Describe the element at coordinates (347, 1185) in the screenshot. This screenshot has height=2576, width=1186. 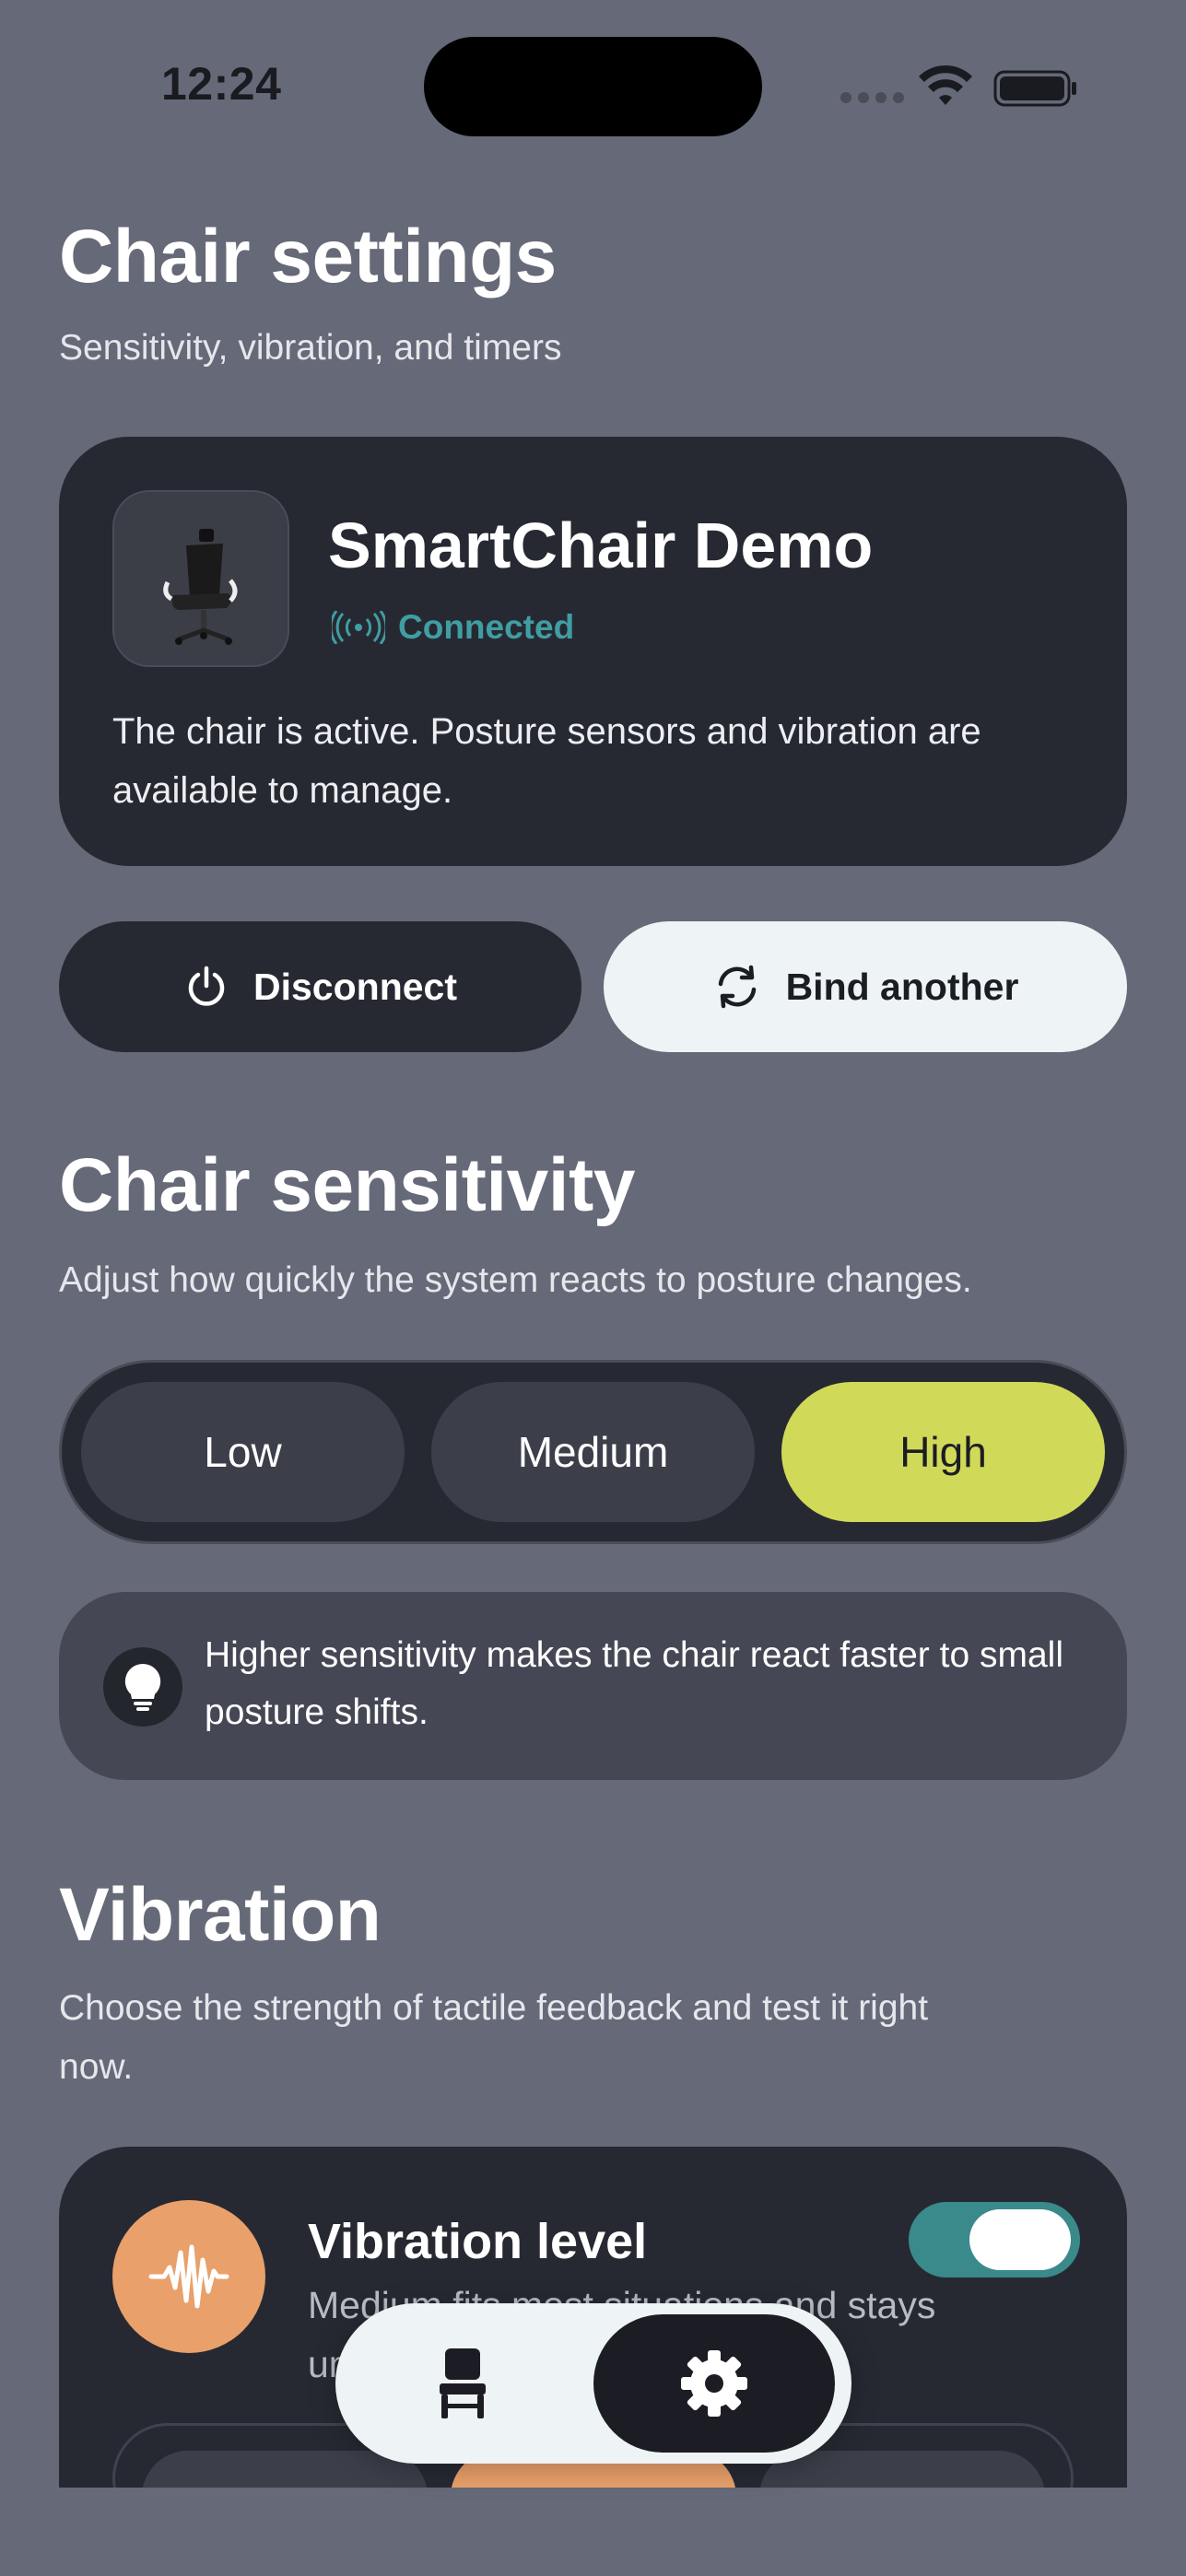
I see `sensitivity-title: Chair sensitivity` at that location.